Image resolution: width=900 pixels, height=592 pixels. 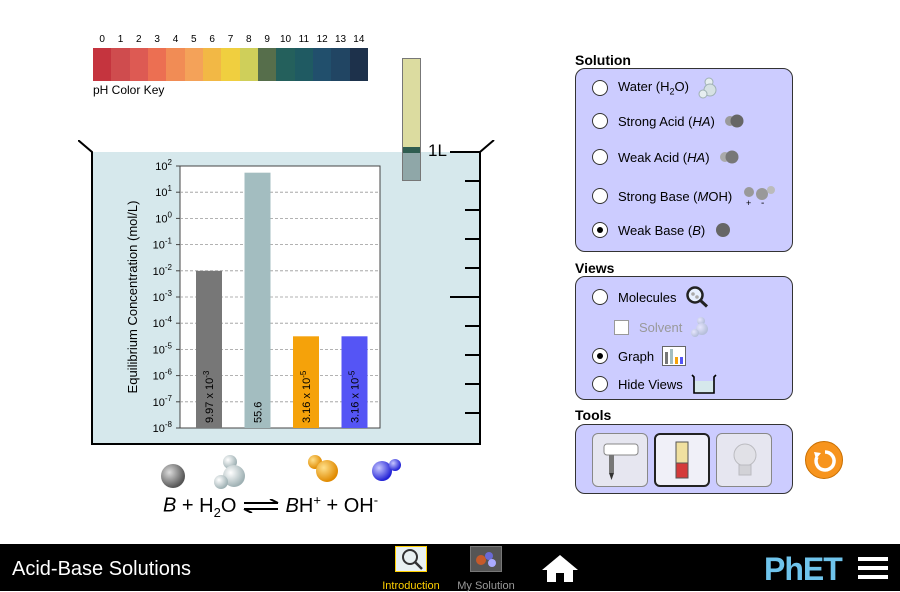 What do you see at coordinates (600, 384) in the screenshot?
I see `hide-views-radio` at bounding box center [600, 384].